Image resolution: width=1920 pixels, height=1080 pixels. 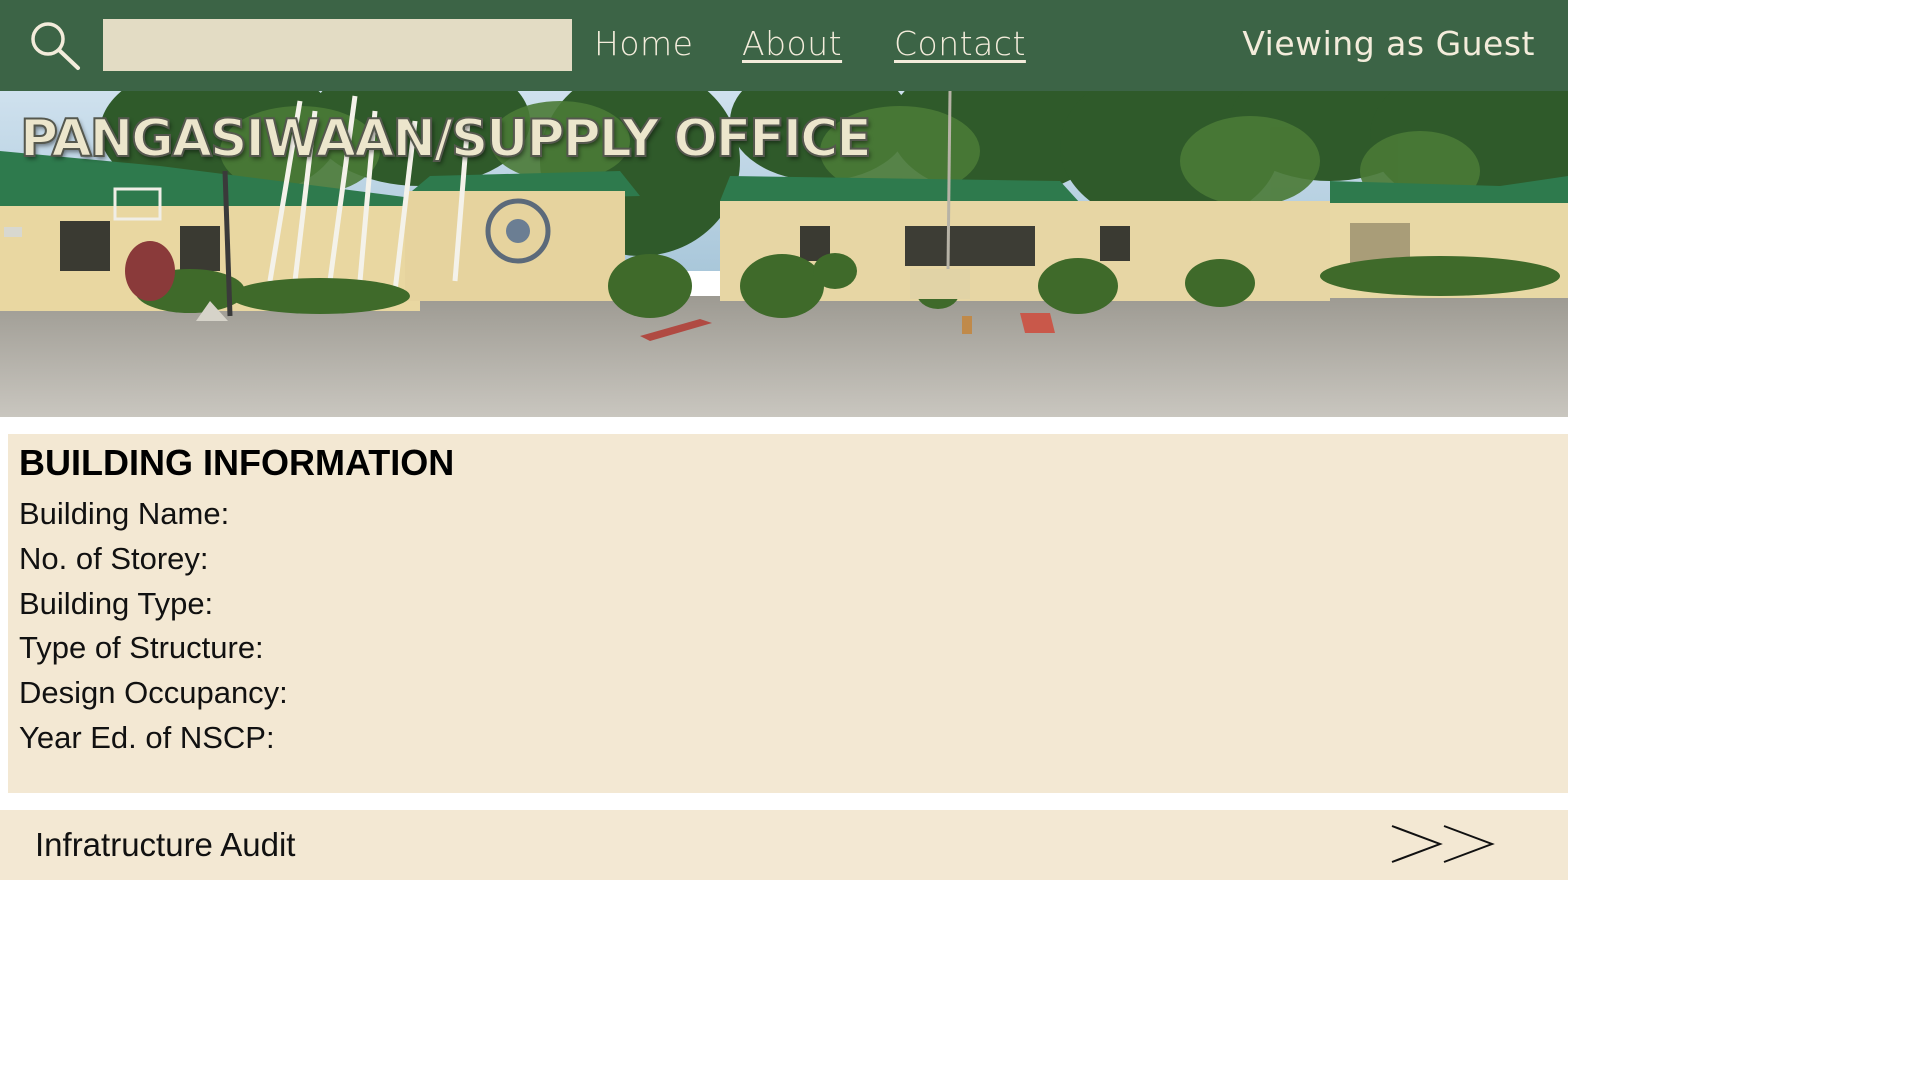 I want to click on field-building-name: Building Name:, so click(x=124, y=513).